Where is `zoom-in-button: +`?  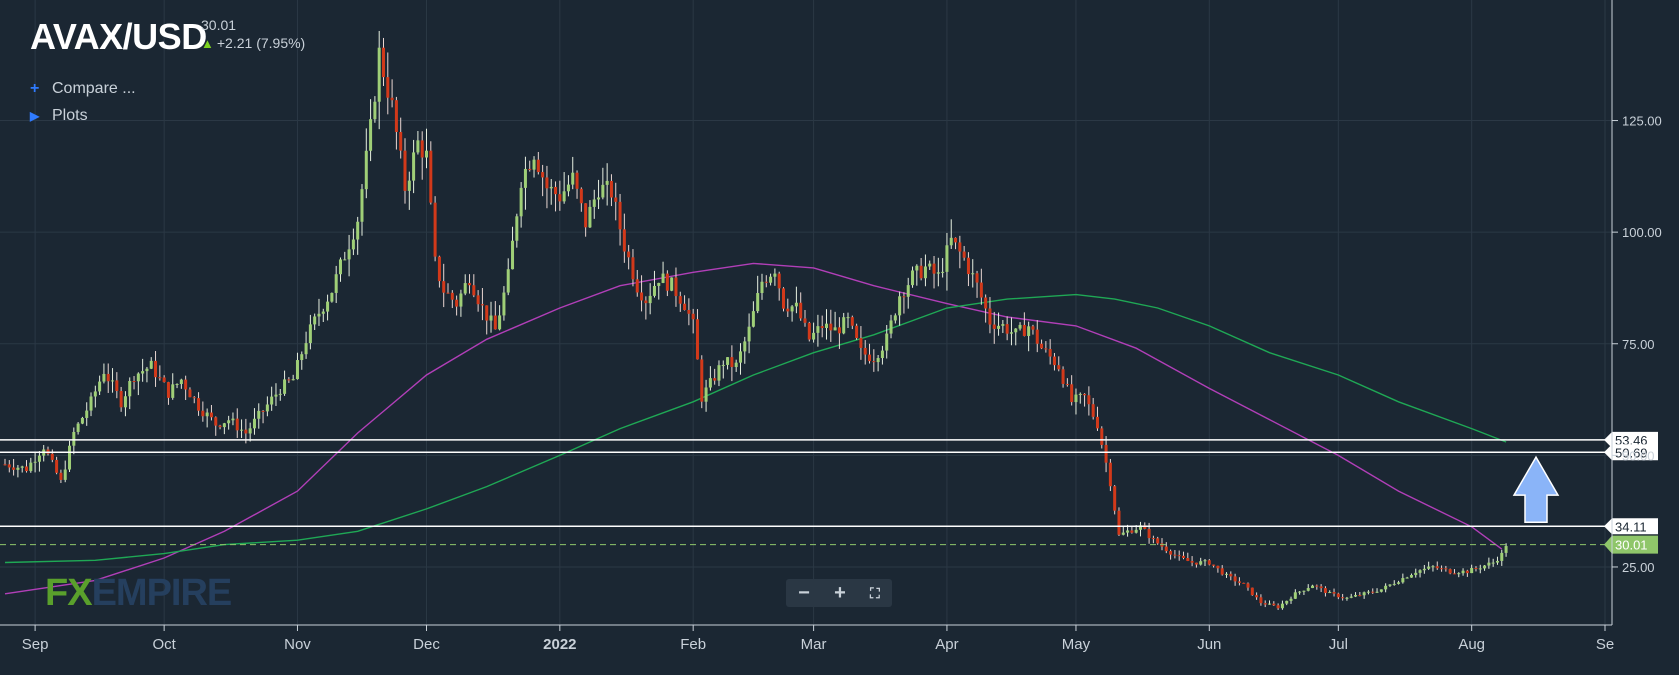
zoom-in-button: + is located at coordinates (840, 593).